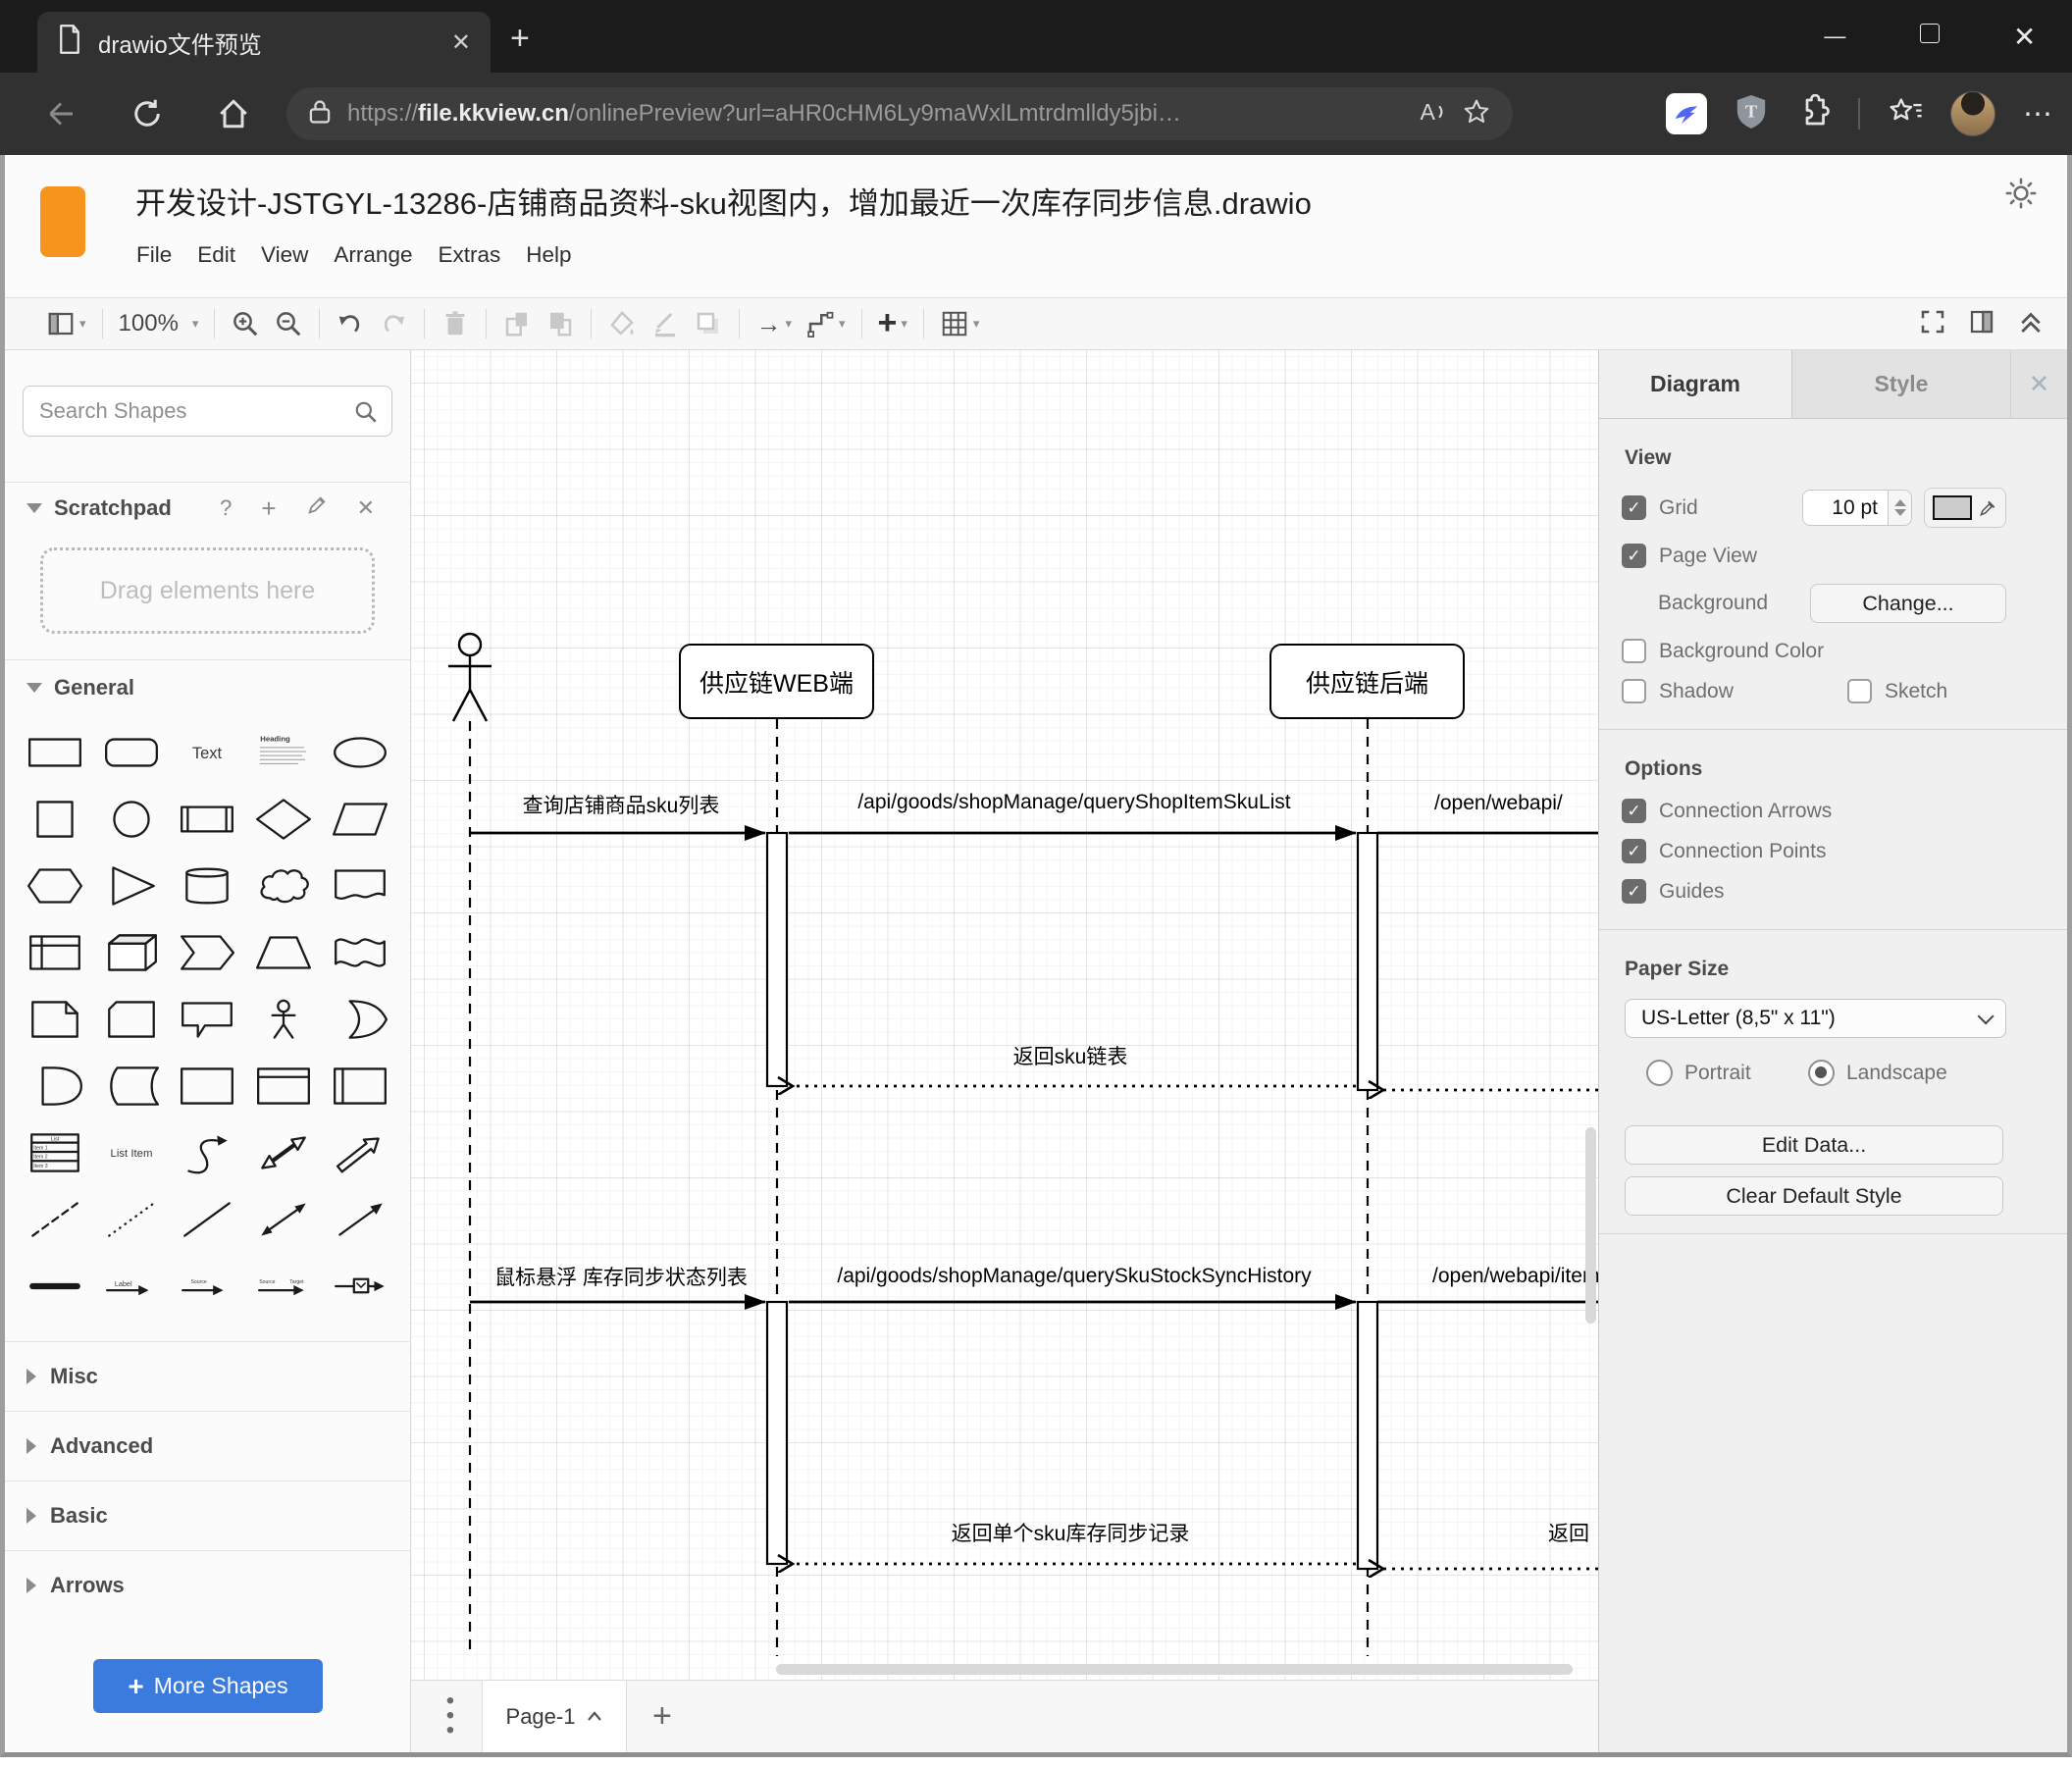 This screenshot has width=2072, height=1766. What do you see at coordinates (207, 1515) in the screenshot?
I see `sidebar-section-basic: Basic` at bounding box center [207, 1515].